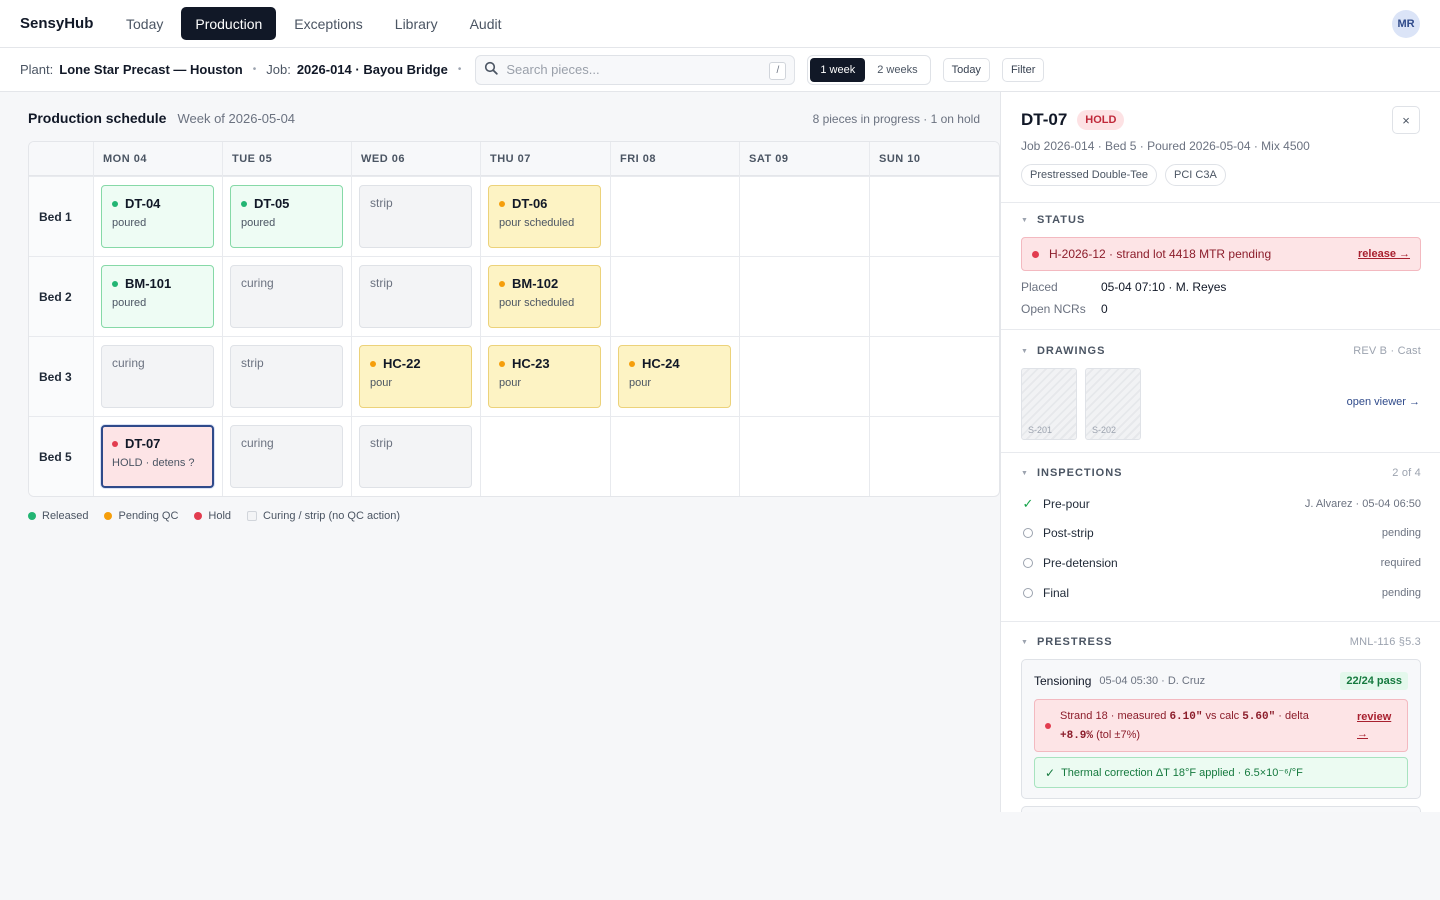  Describe the element at coordinates (1186, 716) in the screenshot. I see `measured-elongation: 6.10"` at that location.